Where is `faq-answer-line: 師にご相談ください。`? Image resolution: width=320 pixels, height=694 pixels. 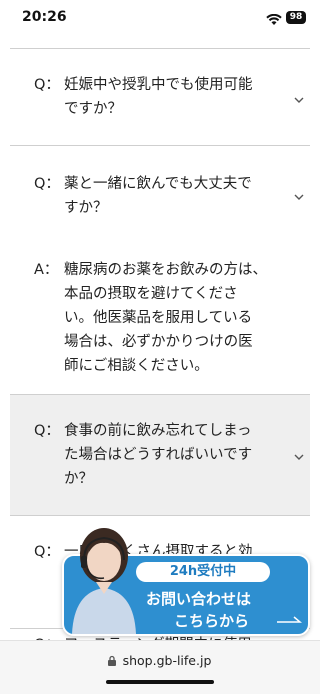
faq-answer-line: 師にご相談ください。 is located at coordinates (136, 366).